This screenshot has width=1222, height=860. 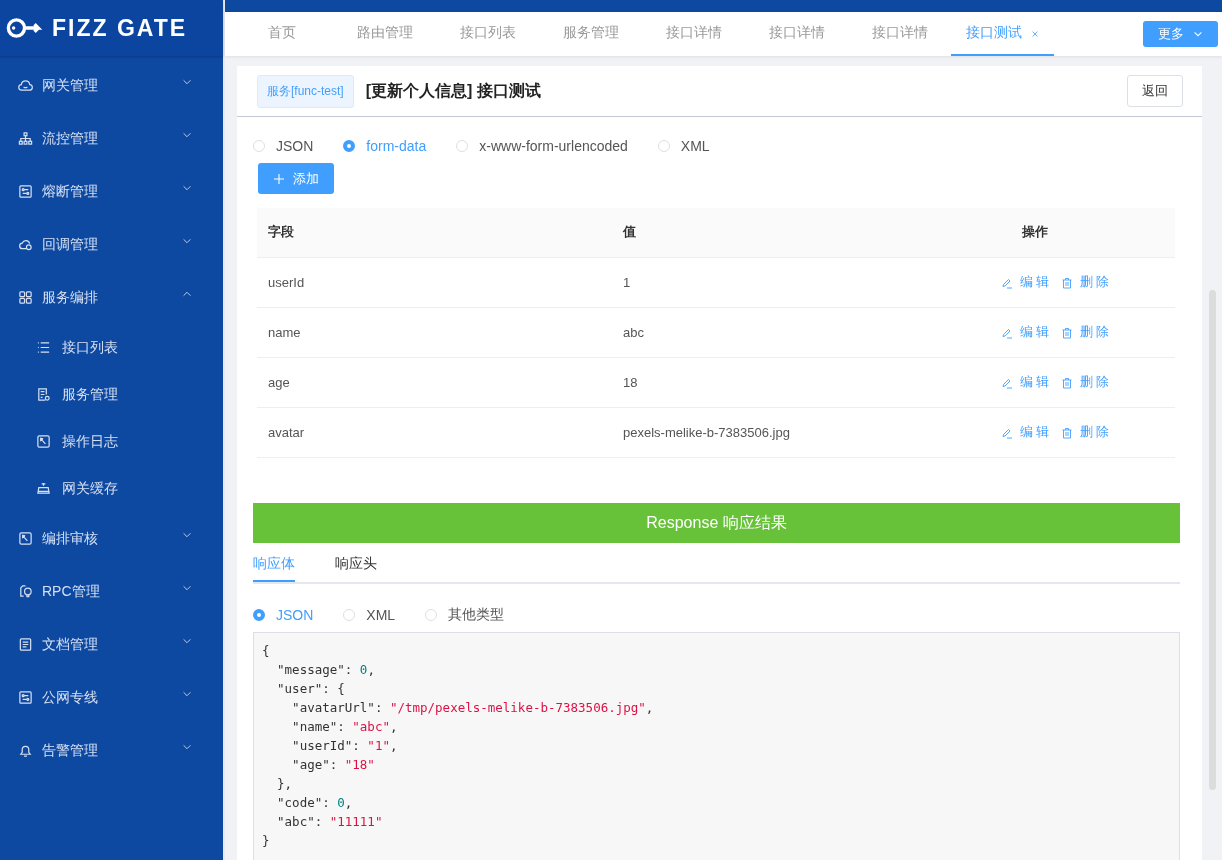 I want to click on table-cell-text: pexels-melike-b-7383506.jpg, so click(x=706, y=432).